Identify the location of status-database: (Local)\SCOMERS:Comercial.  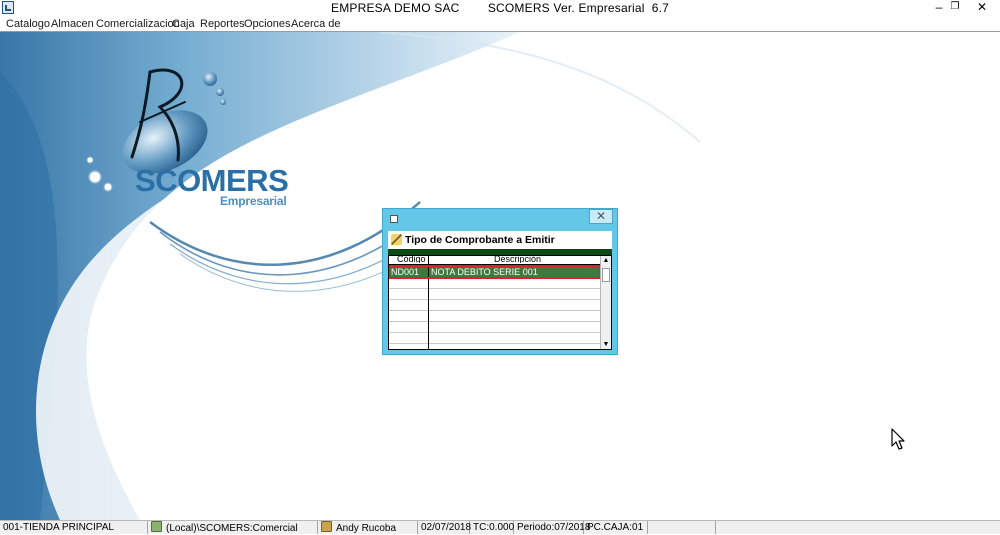
(233, 527).